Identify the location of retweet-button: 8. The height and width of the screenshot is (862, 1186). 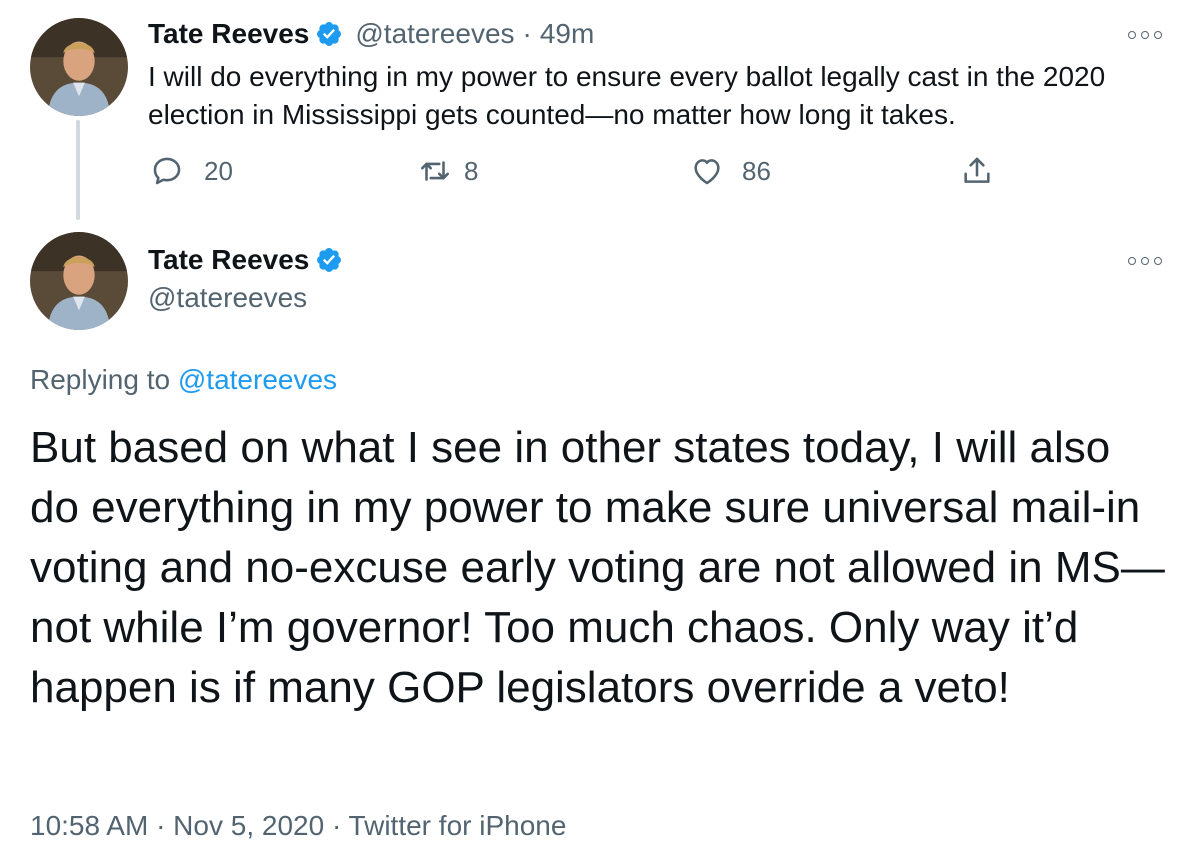
(448, 171).